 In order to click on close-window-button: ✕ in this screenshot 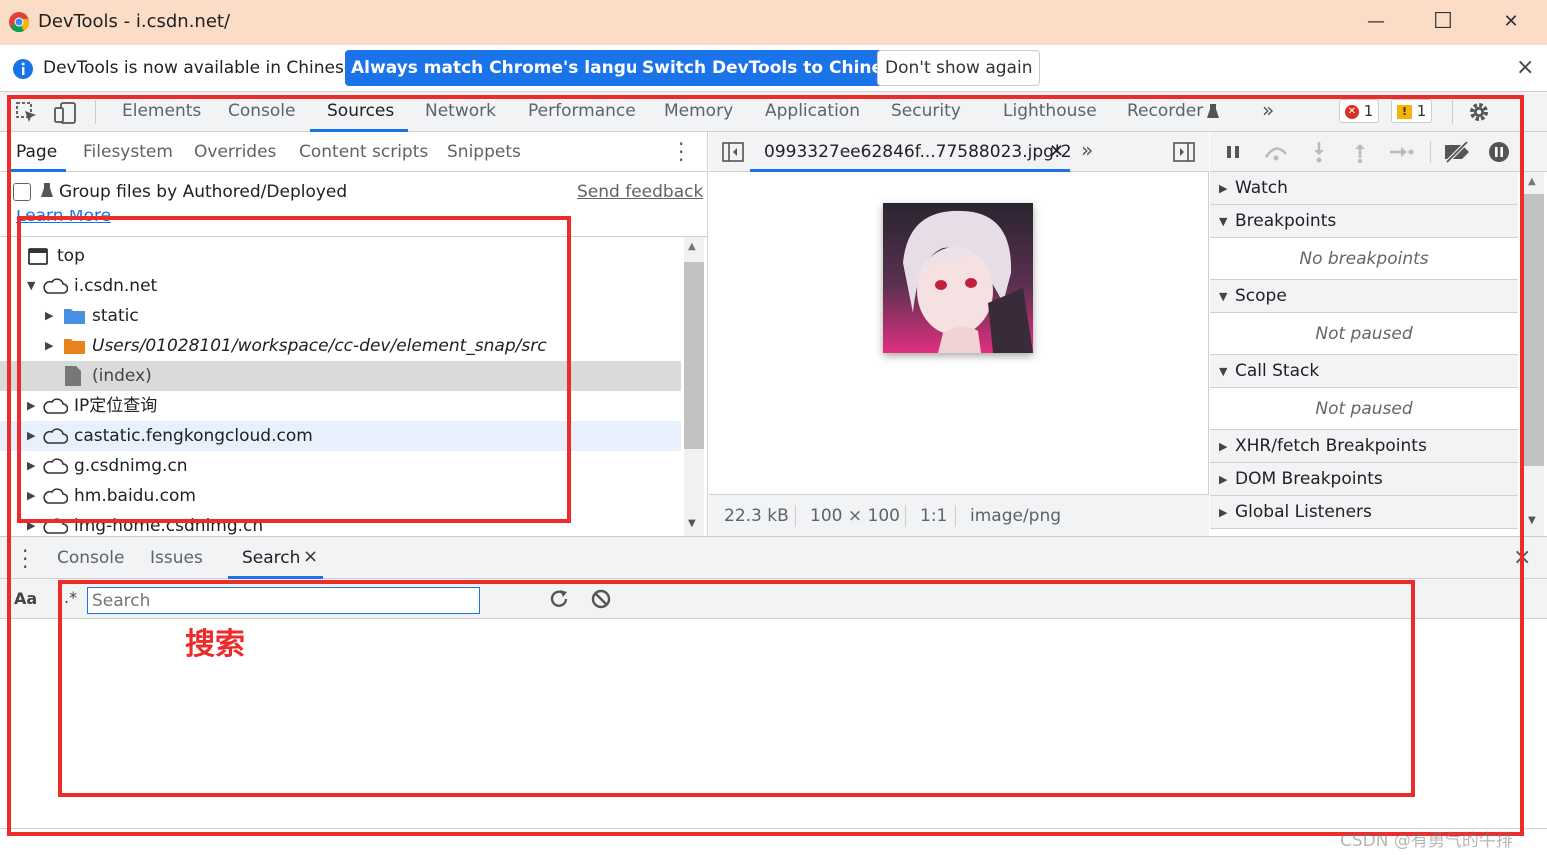, I will do `click(1511, 22)`.